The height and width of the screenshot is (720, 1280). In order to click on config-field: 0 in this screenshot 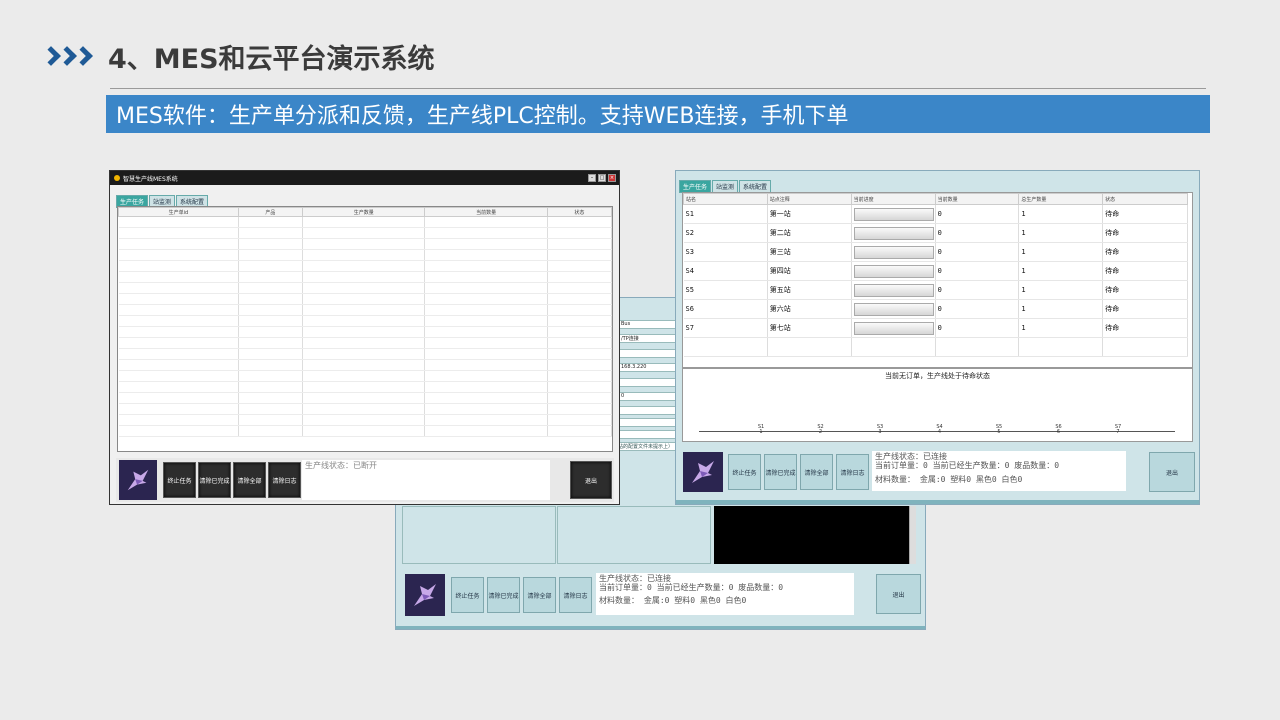, I will do `click(648, 396)`.